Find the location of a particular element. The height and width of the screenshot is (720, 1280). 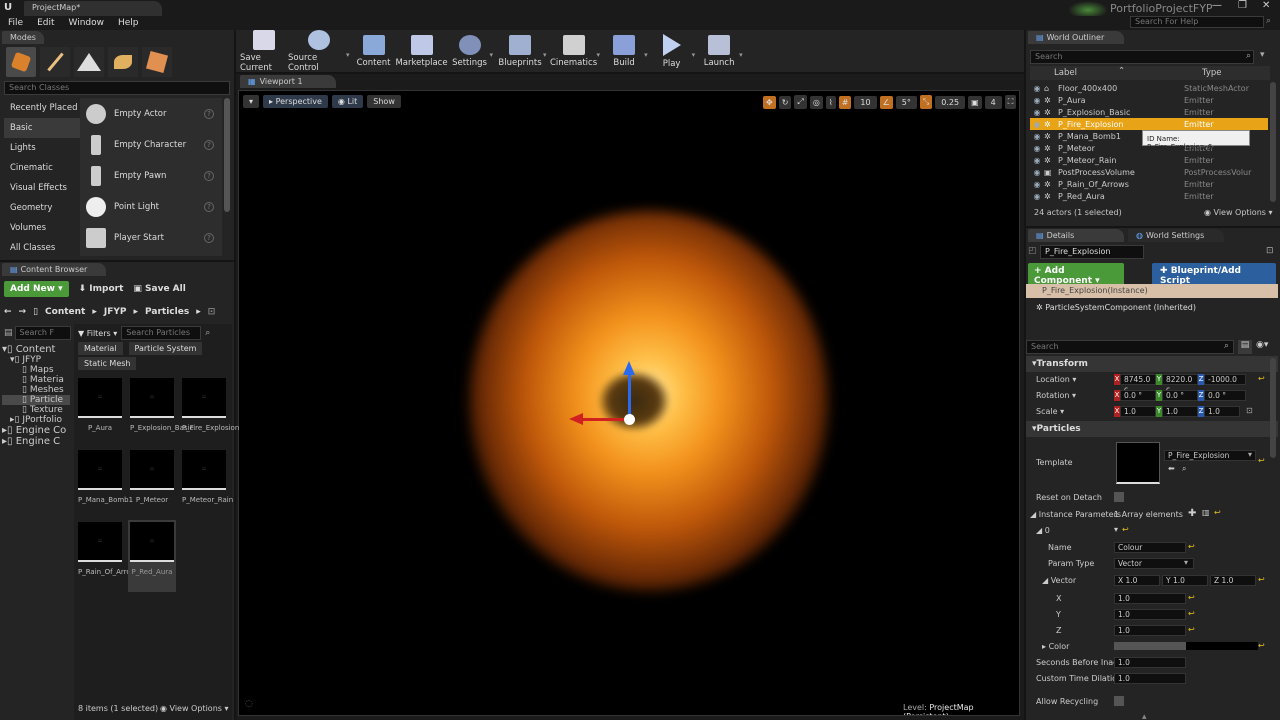

add-element-icon: ✚ is located at coordinates (1192, 513).